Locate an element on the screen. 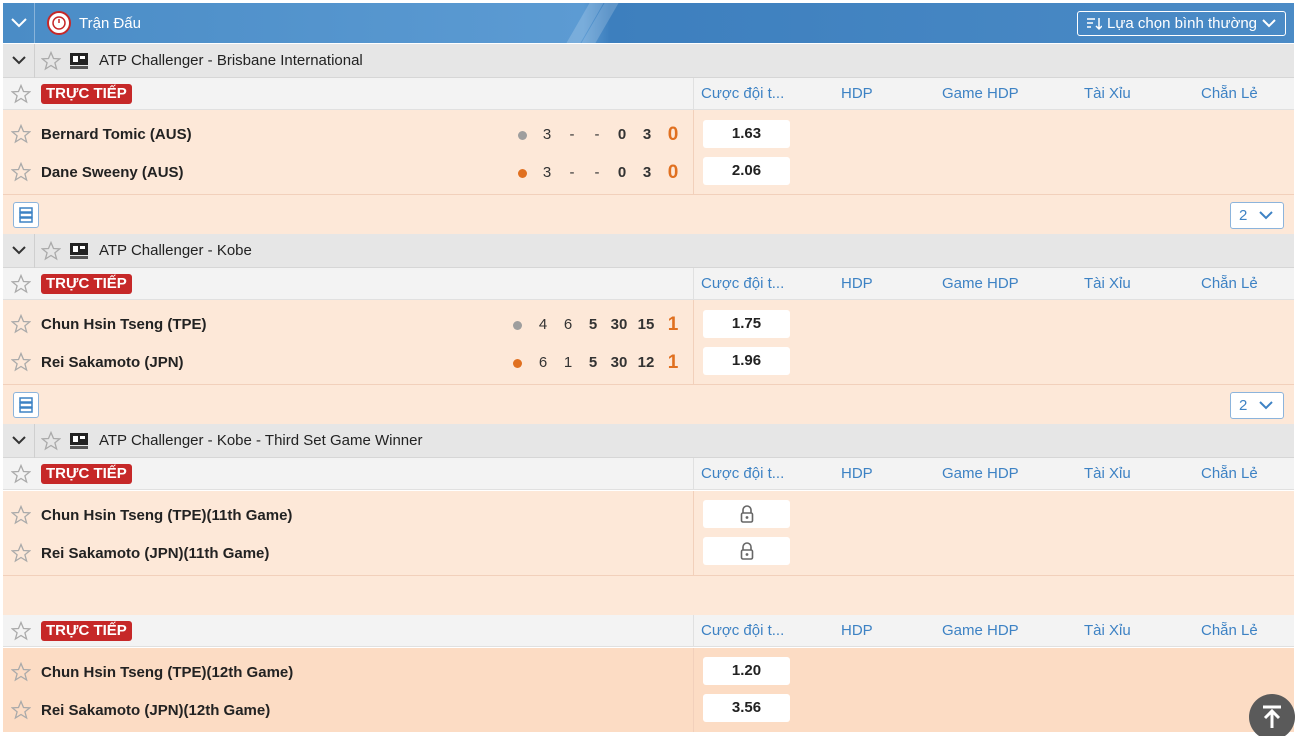 The height and width of the screenshot is (736, 1297). lock-icon is located at coordinates (746, 514).